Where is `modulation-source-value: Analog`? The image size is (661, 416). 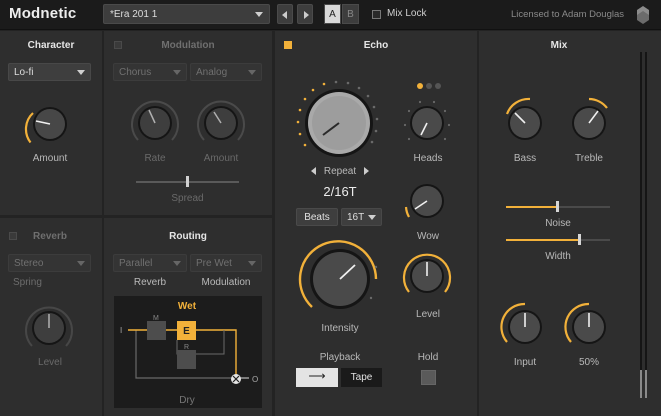
modulation-source-value: Analog is located at coordinates (212, 72).